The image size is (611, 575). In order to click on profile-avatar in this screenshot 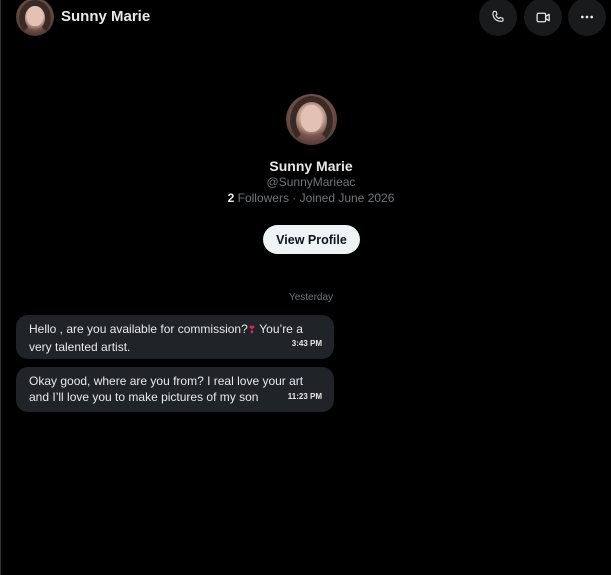, I will do `click(311, 119)`.